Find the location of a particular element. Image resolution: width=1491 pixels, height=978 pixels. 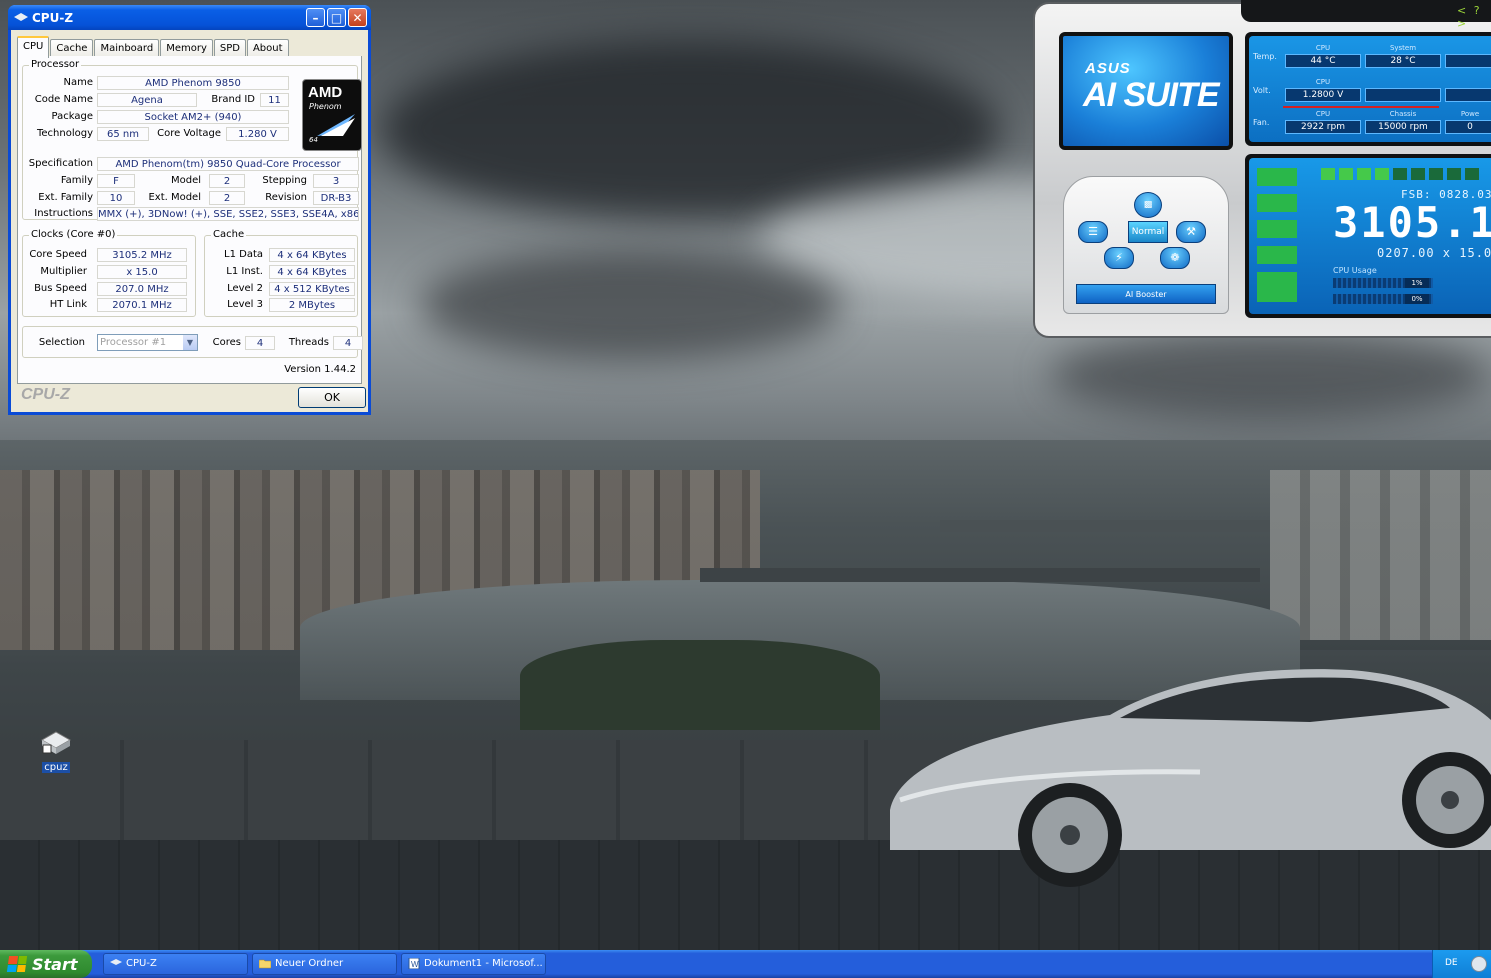

cloud is located at coordinates (630, 305).